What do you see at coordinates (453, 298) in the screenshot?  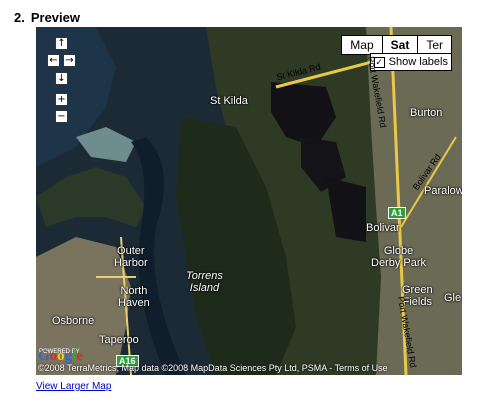 I see `place-label: Gle` at bounding box center [453, 298].